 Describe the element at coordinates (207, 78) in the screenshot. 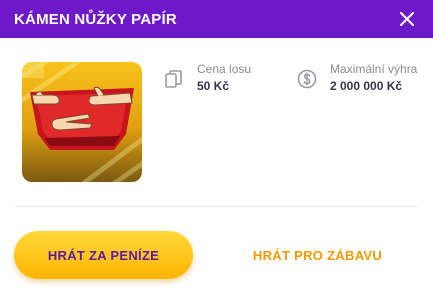

I see `ticket-price-info: Cena losu 50 Kč` at that location.